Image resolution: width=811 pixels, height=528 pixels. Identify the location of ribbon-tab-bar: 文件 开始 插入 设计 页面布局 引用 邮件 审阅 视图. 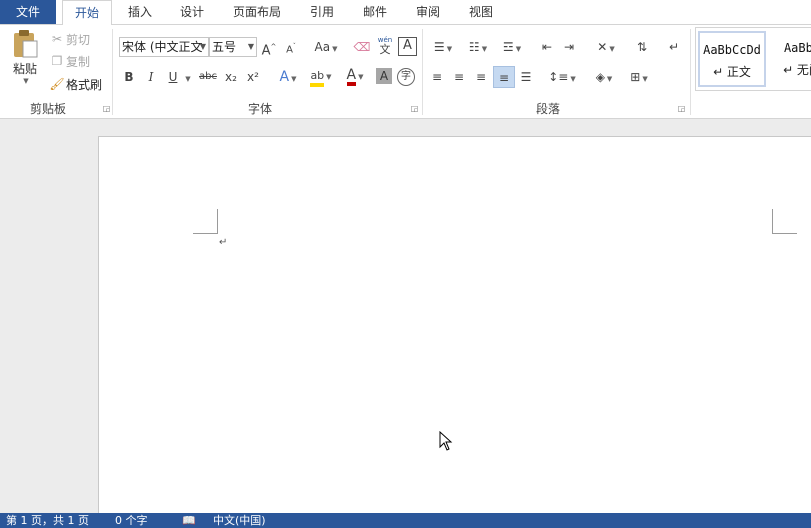
(405, 12).